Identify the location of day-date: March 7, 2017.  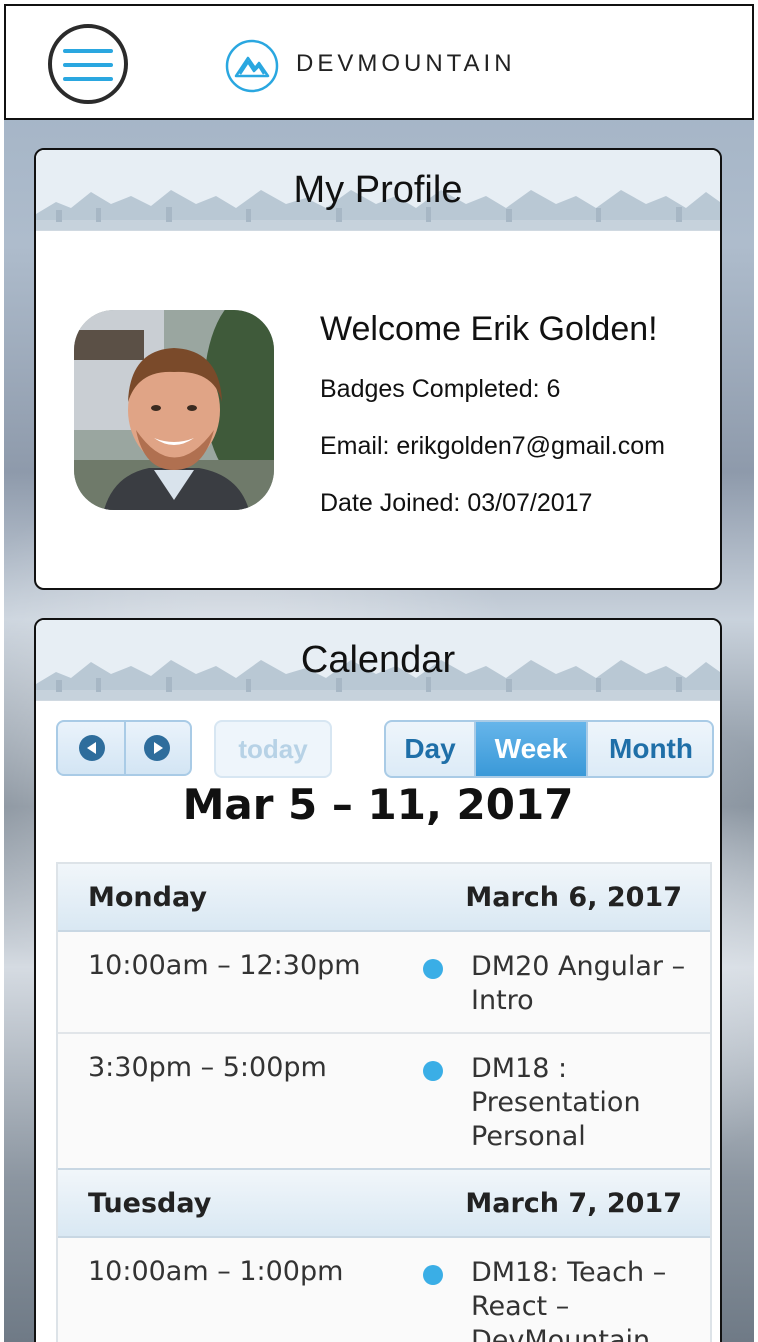
(573, 1203).